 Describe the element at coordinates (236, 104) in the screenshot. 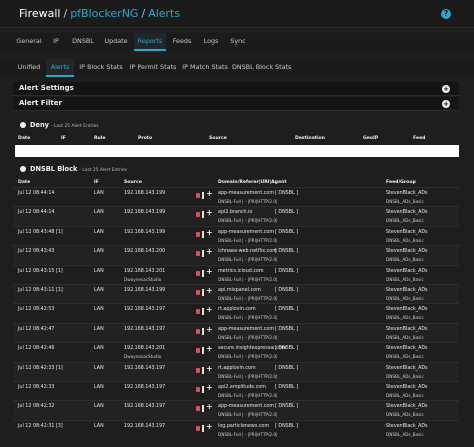

I see `alert-filter-panel: Alert Filter +` at that location.